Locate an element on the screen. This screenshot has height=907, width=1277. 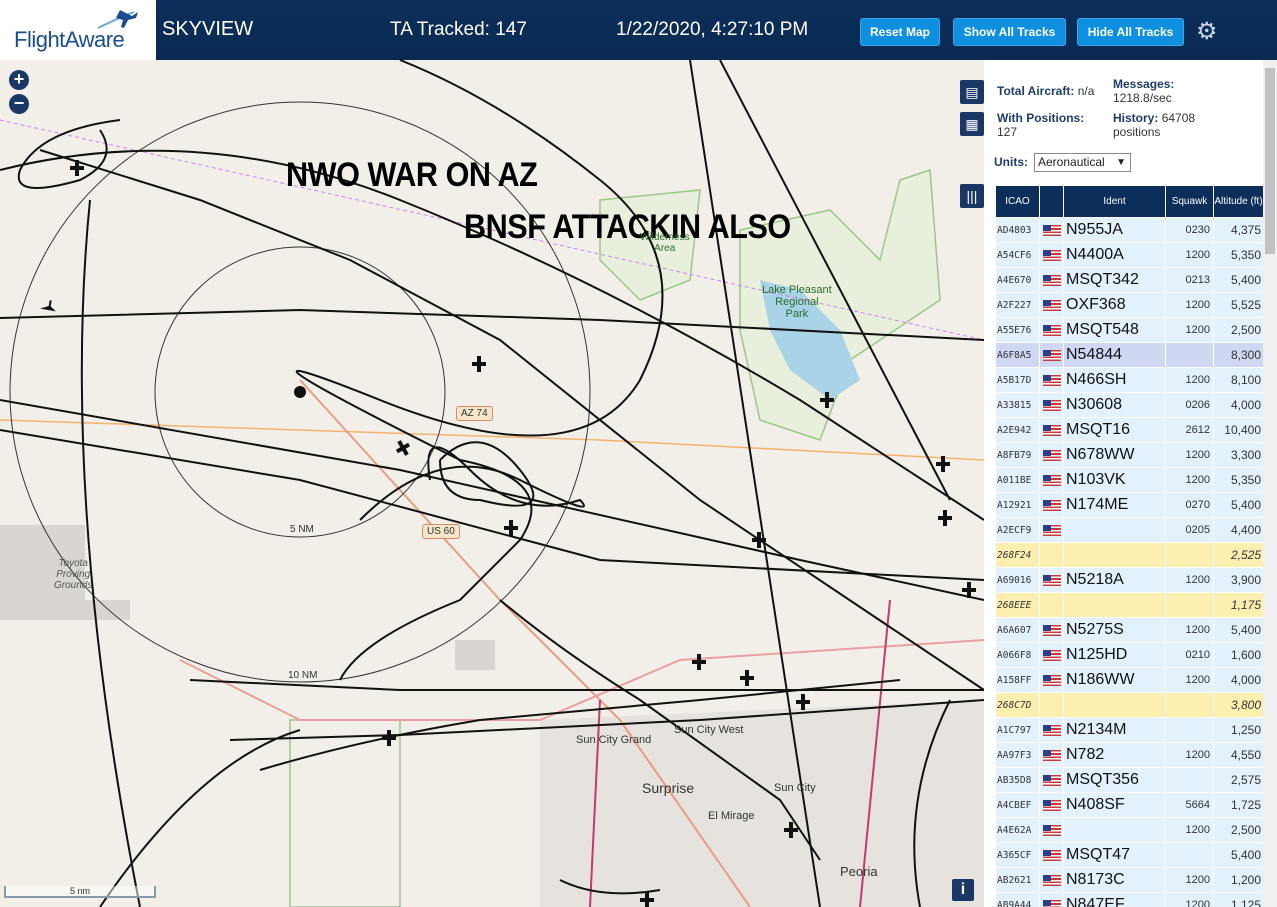
us60-shield: US 60 is located at coordinates (441, 531).